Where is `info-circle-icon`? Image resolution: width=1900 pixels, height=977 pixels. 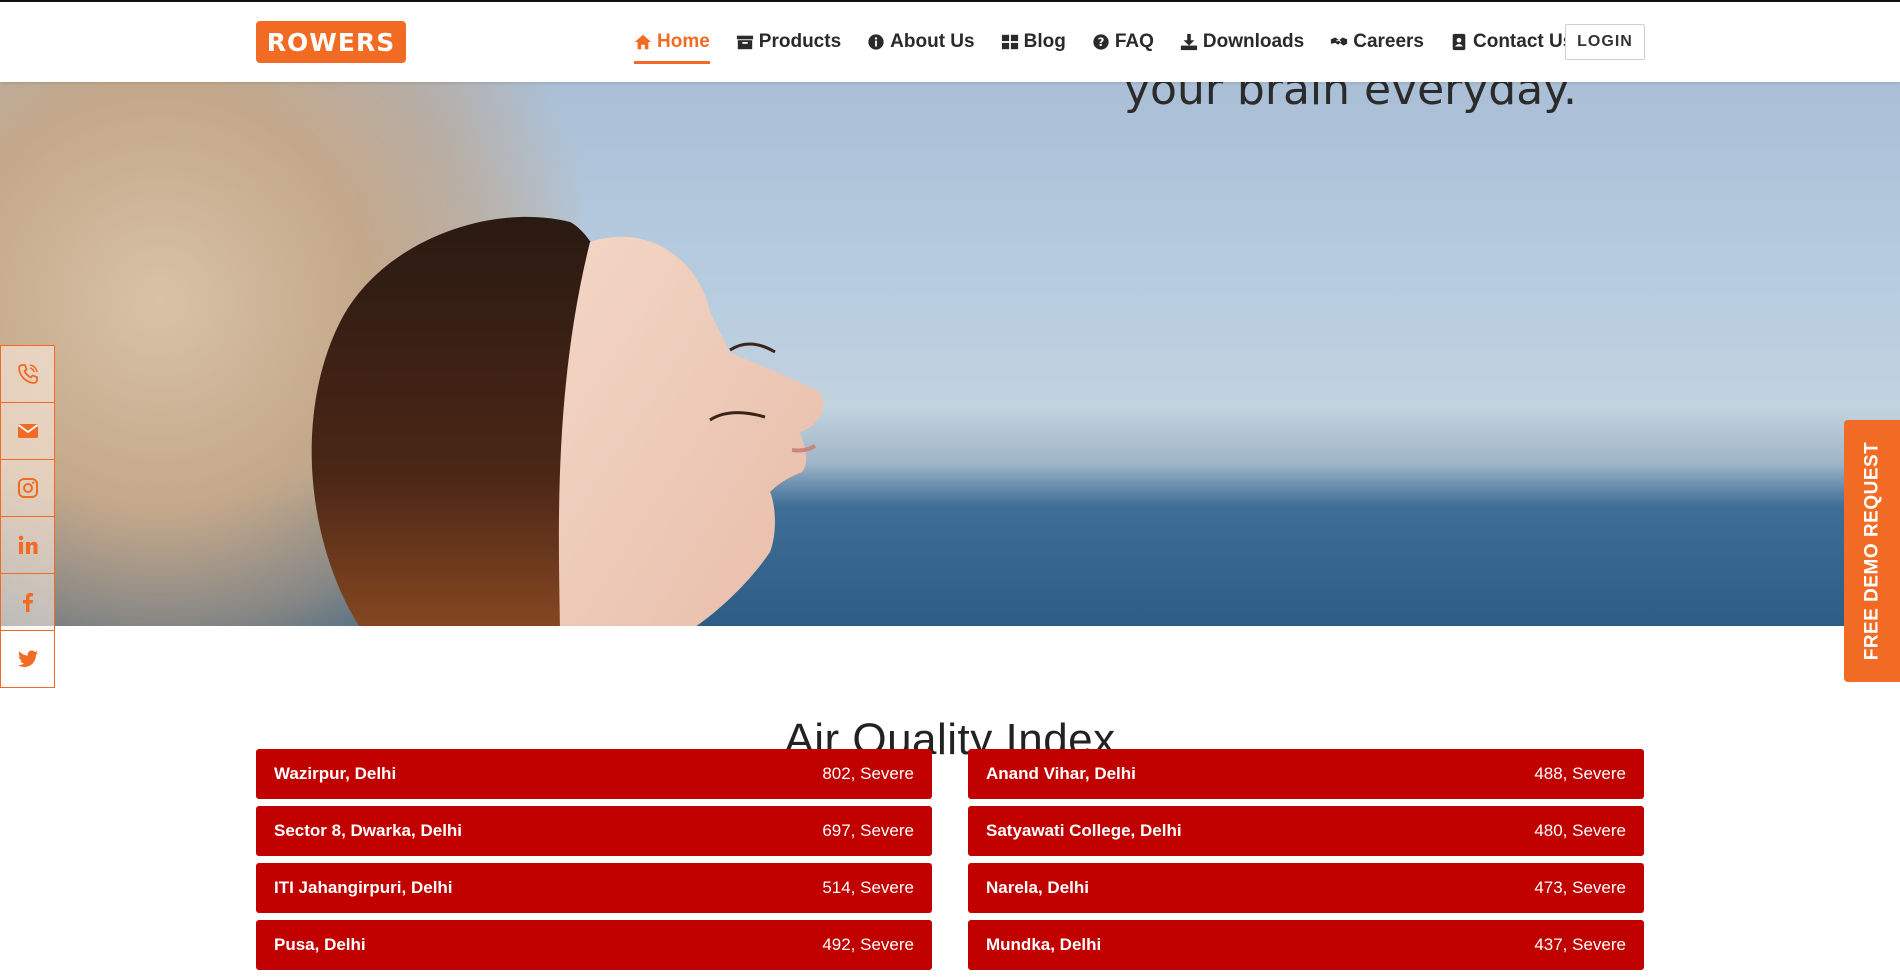
info-circle-icon is located at coordinates (876, 42).